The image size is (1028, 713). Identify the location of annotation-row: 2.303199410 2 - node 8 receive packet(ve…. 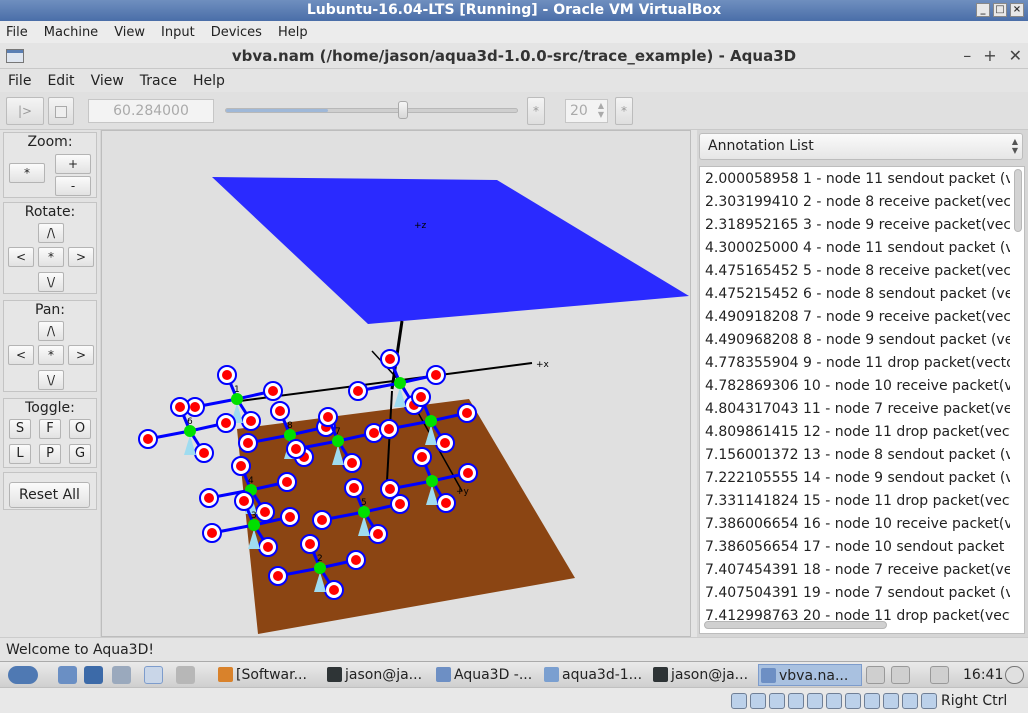
(855, 201).